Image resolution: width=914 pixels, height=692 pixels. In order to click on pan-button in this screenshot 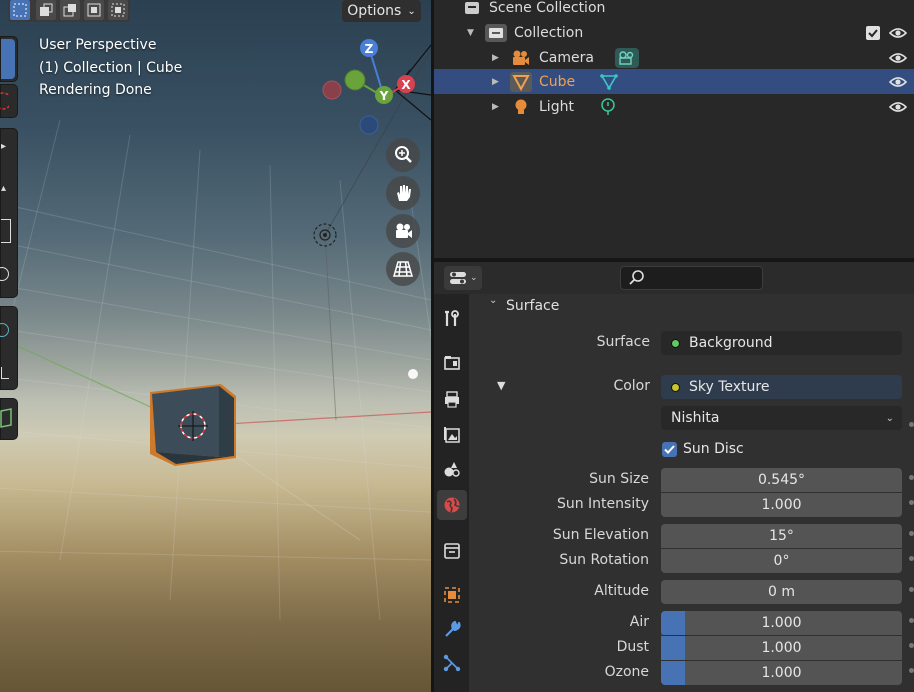, I will do `click(403, 193)`.